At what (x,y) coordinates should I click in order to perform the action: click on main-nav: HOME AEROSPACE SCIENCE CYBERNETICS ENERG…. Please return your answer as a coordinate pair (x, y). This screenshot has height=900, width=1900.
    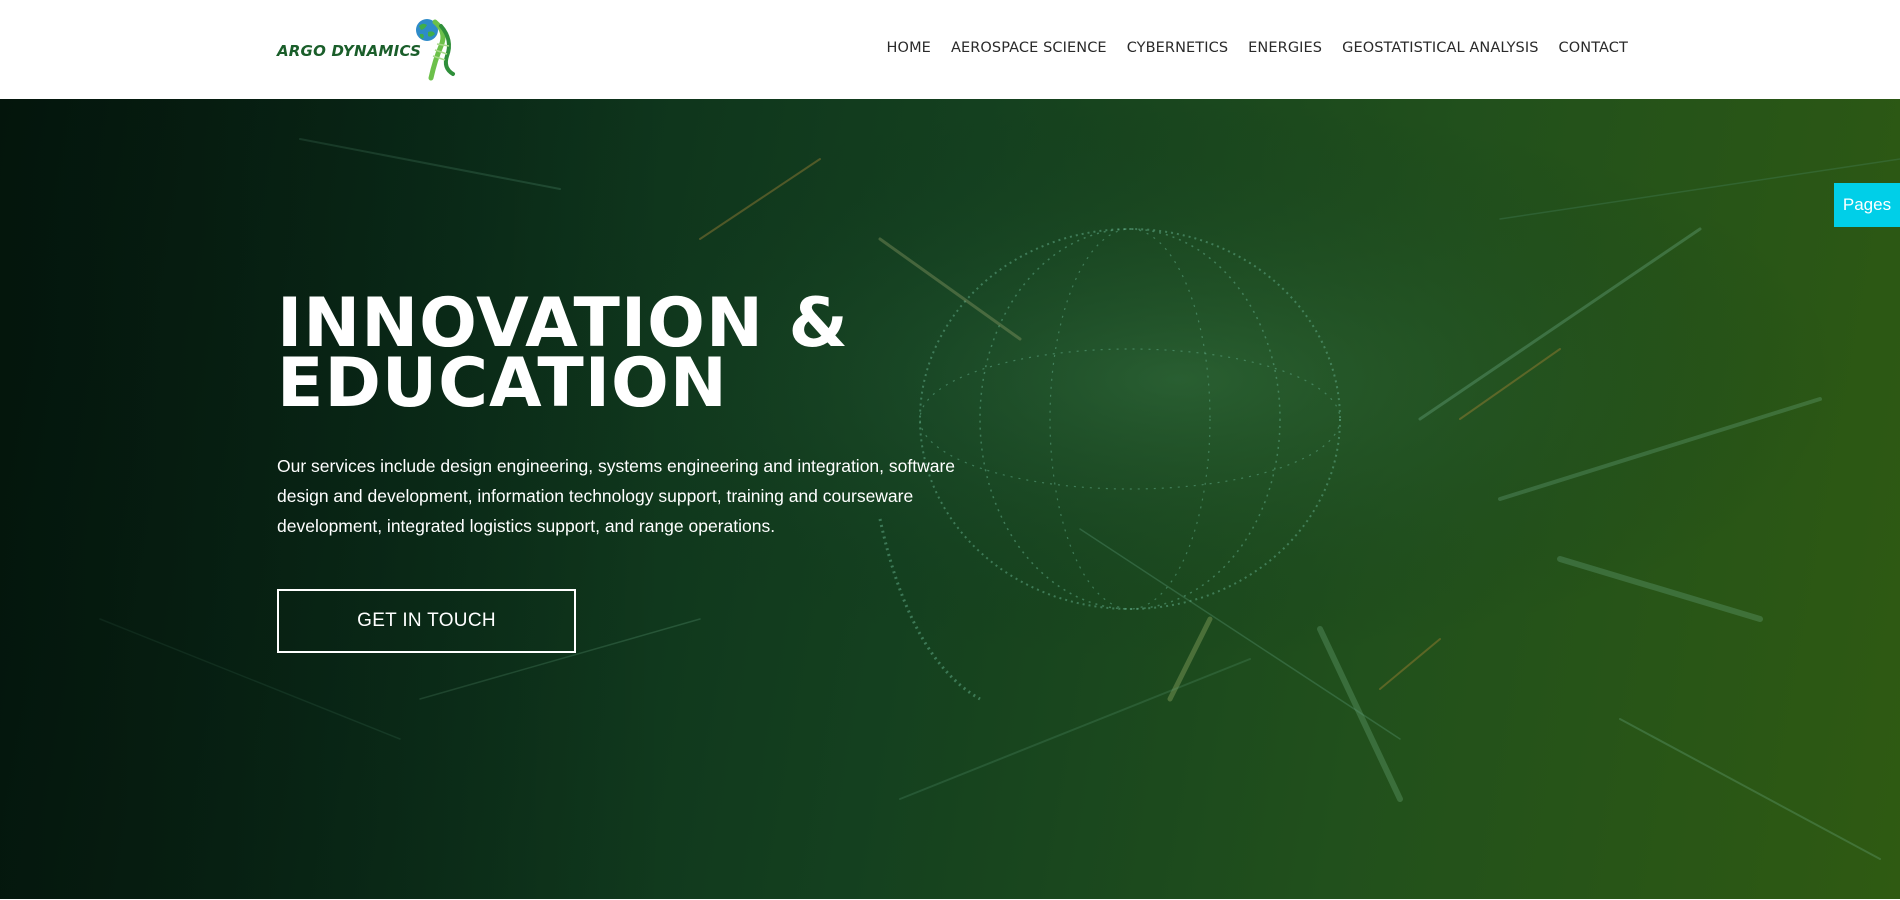
    Looking at the image, I should click on (1247, 48).